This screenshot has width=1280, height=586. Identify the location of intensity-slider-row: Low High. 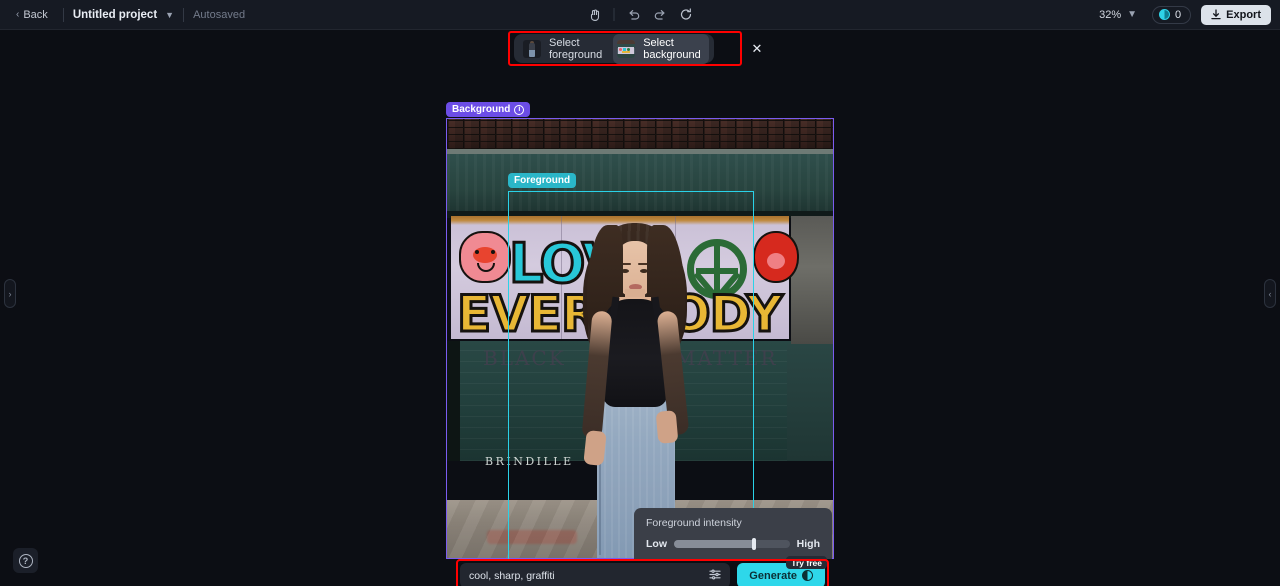
(733, 544).